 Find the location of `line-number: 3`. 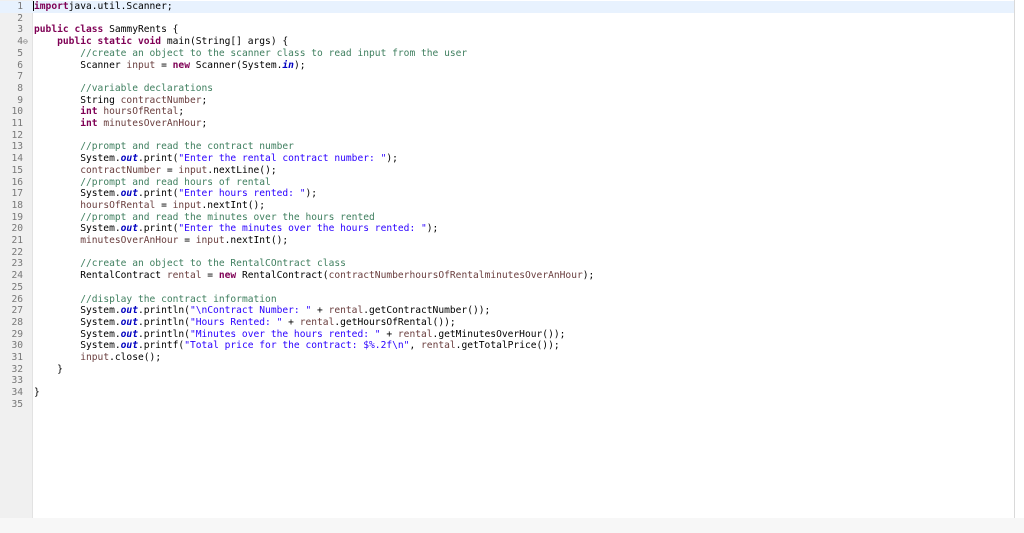

line-number: 3 is located at coordinates (20, 30).